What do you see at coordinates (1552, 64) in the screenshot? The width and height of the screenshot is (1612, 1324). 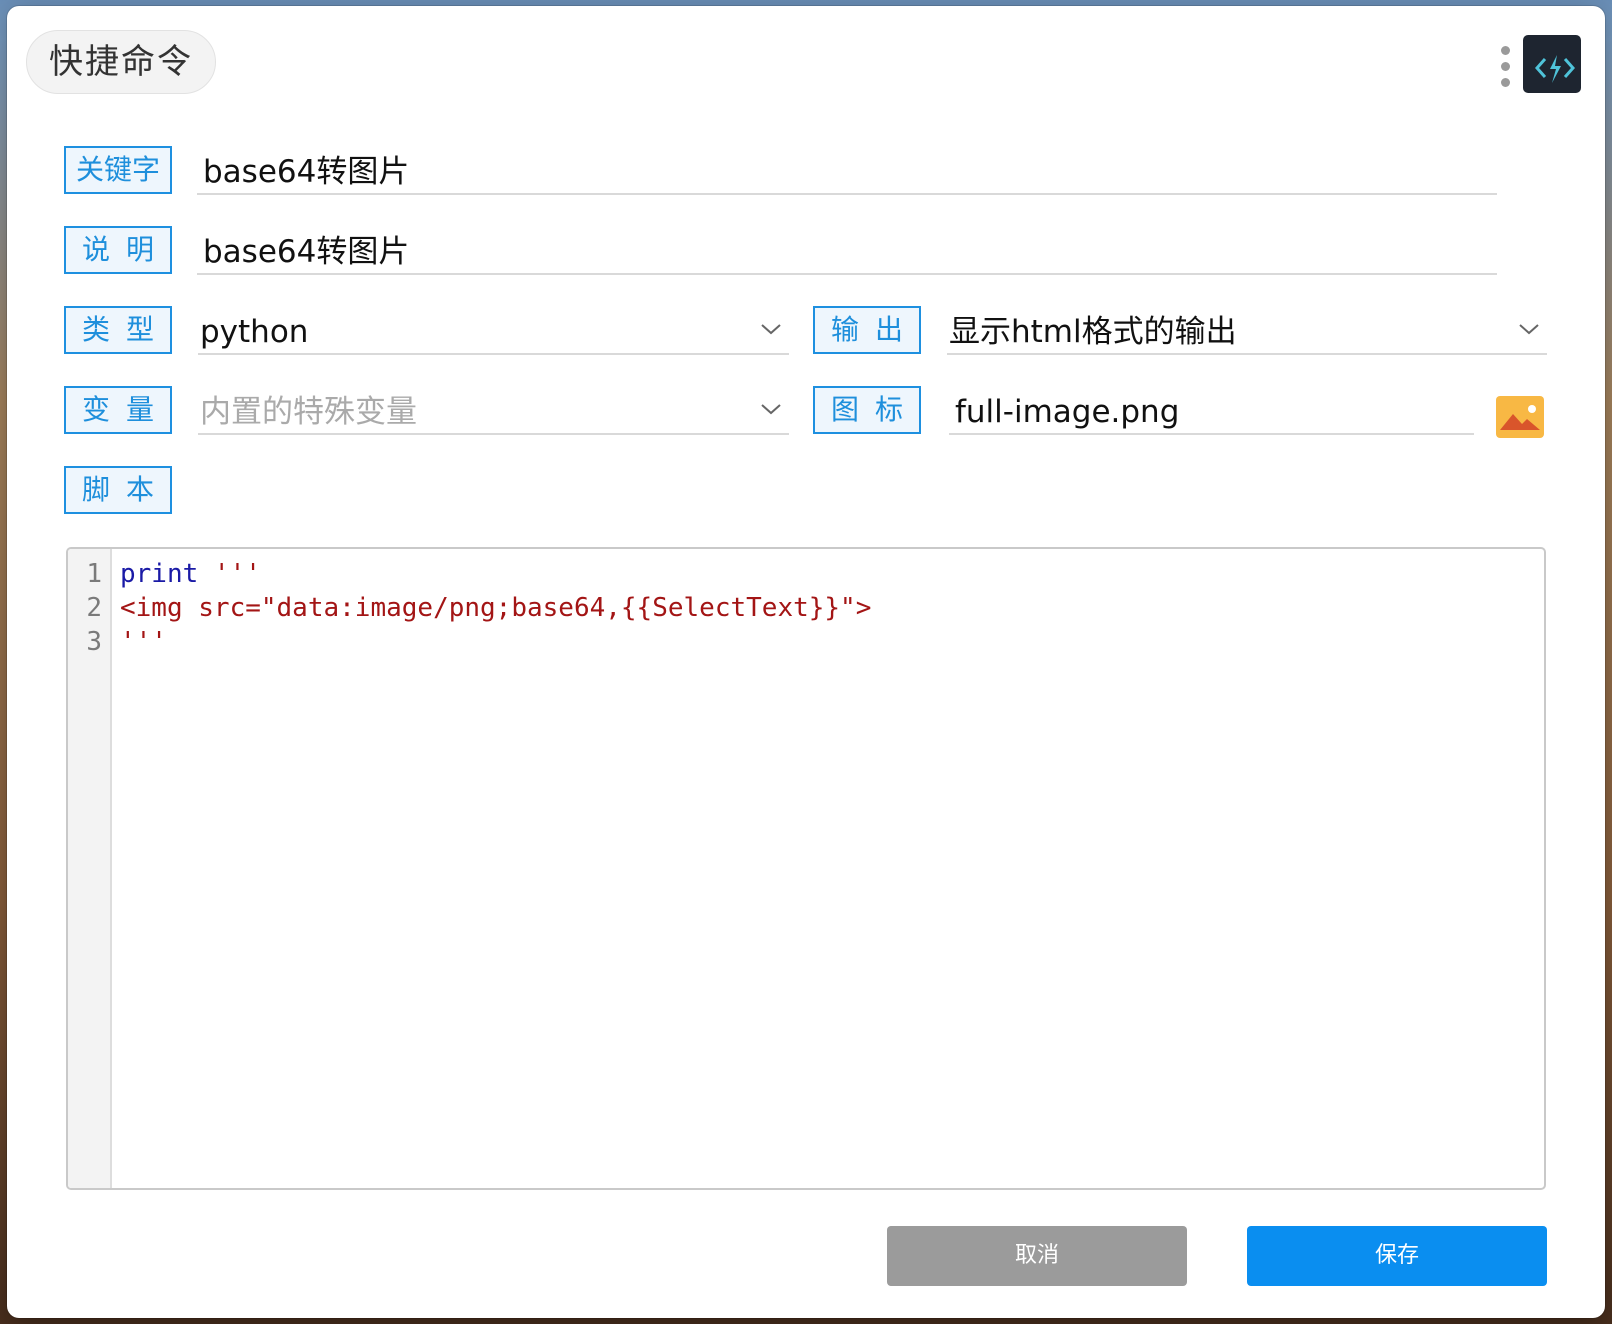 I see `code-bolt-icon` at bounding box center [1552, 64].